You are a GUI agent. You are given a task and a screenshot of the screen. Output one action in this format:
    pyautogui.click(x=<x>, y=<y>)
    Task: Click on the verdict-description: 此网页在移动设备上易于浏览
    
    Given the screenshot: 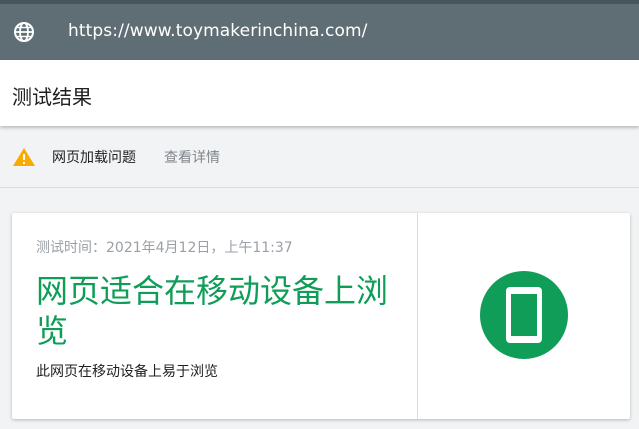 What is the action you would take?
    pyautogui.click(x=127, y=372)
    